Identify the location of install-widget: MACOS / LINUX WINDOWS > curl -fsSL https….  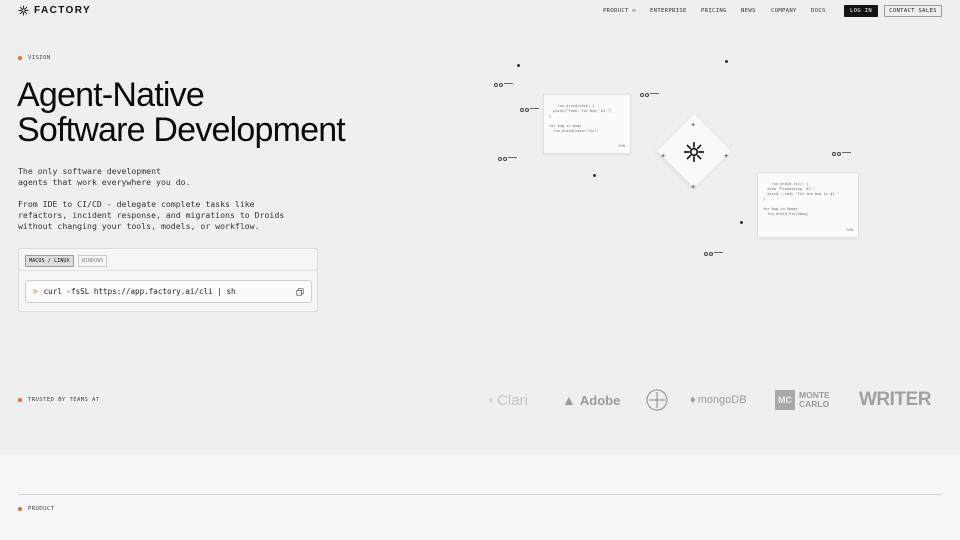
(168, 280).